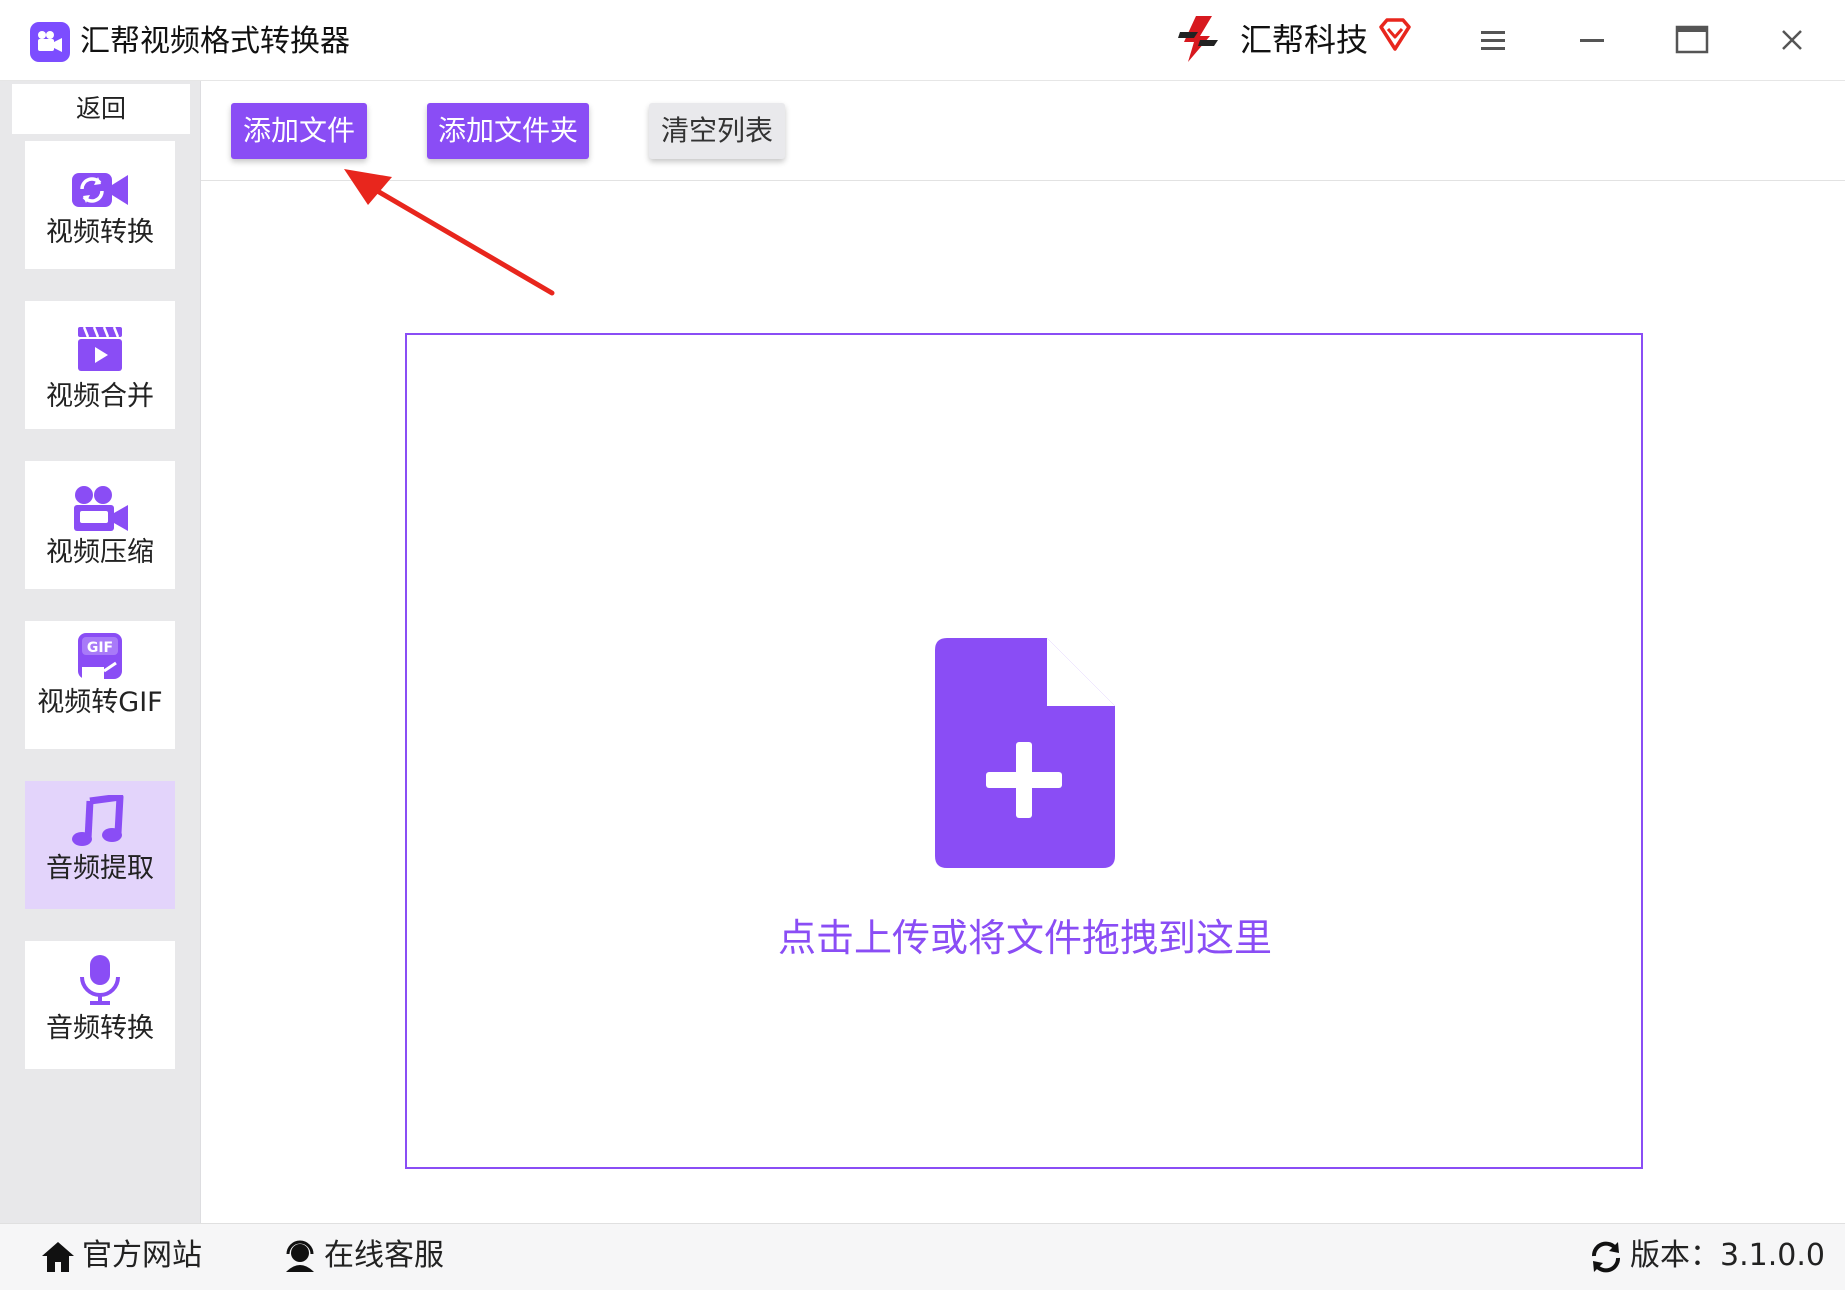  What do you see at coordinates (215, 41) in the screenshot?
I see `app-title: 汇帮视频格式转换器` at bounding box center [215, 41].